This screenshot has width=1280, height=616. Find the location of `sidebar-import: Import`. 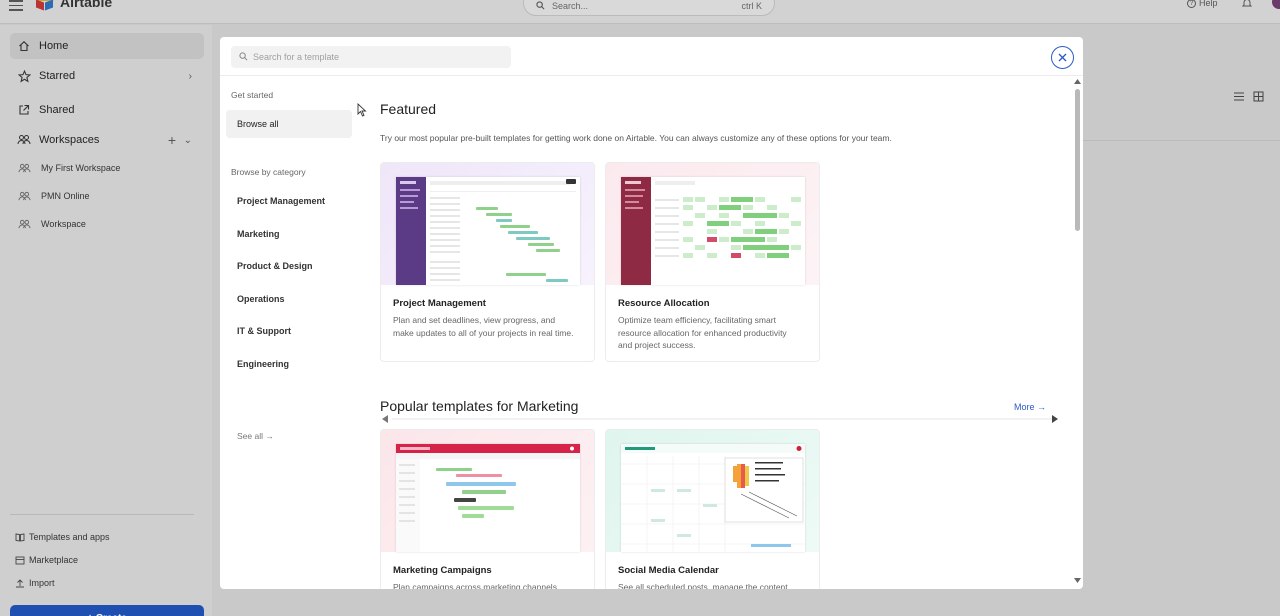

sidebar-import: Import is located at coordinates (35, 583).